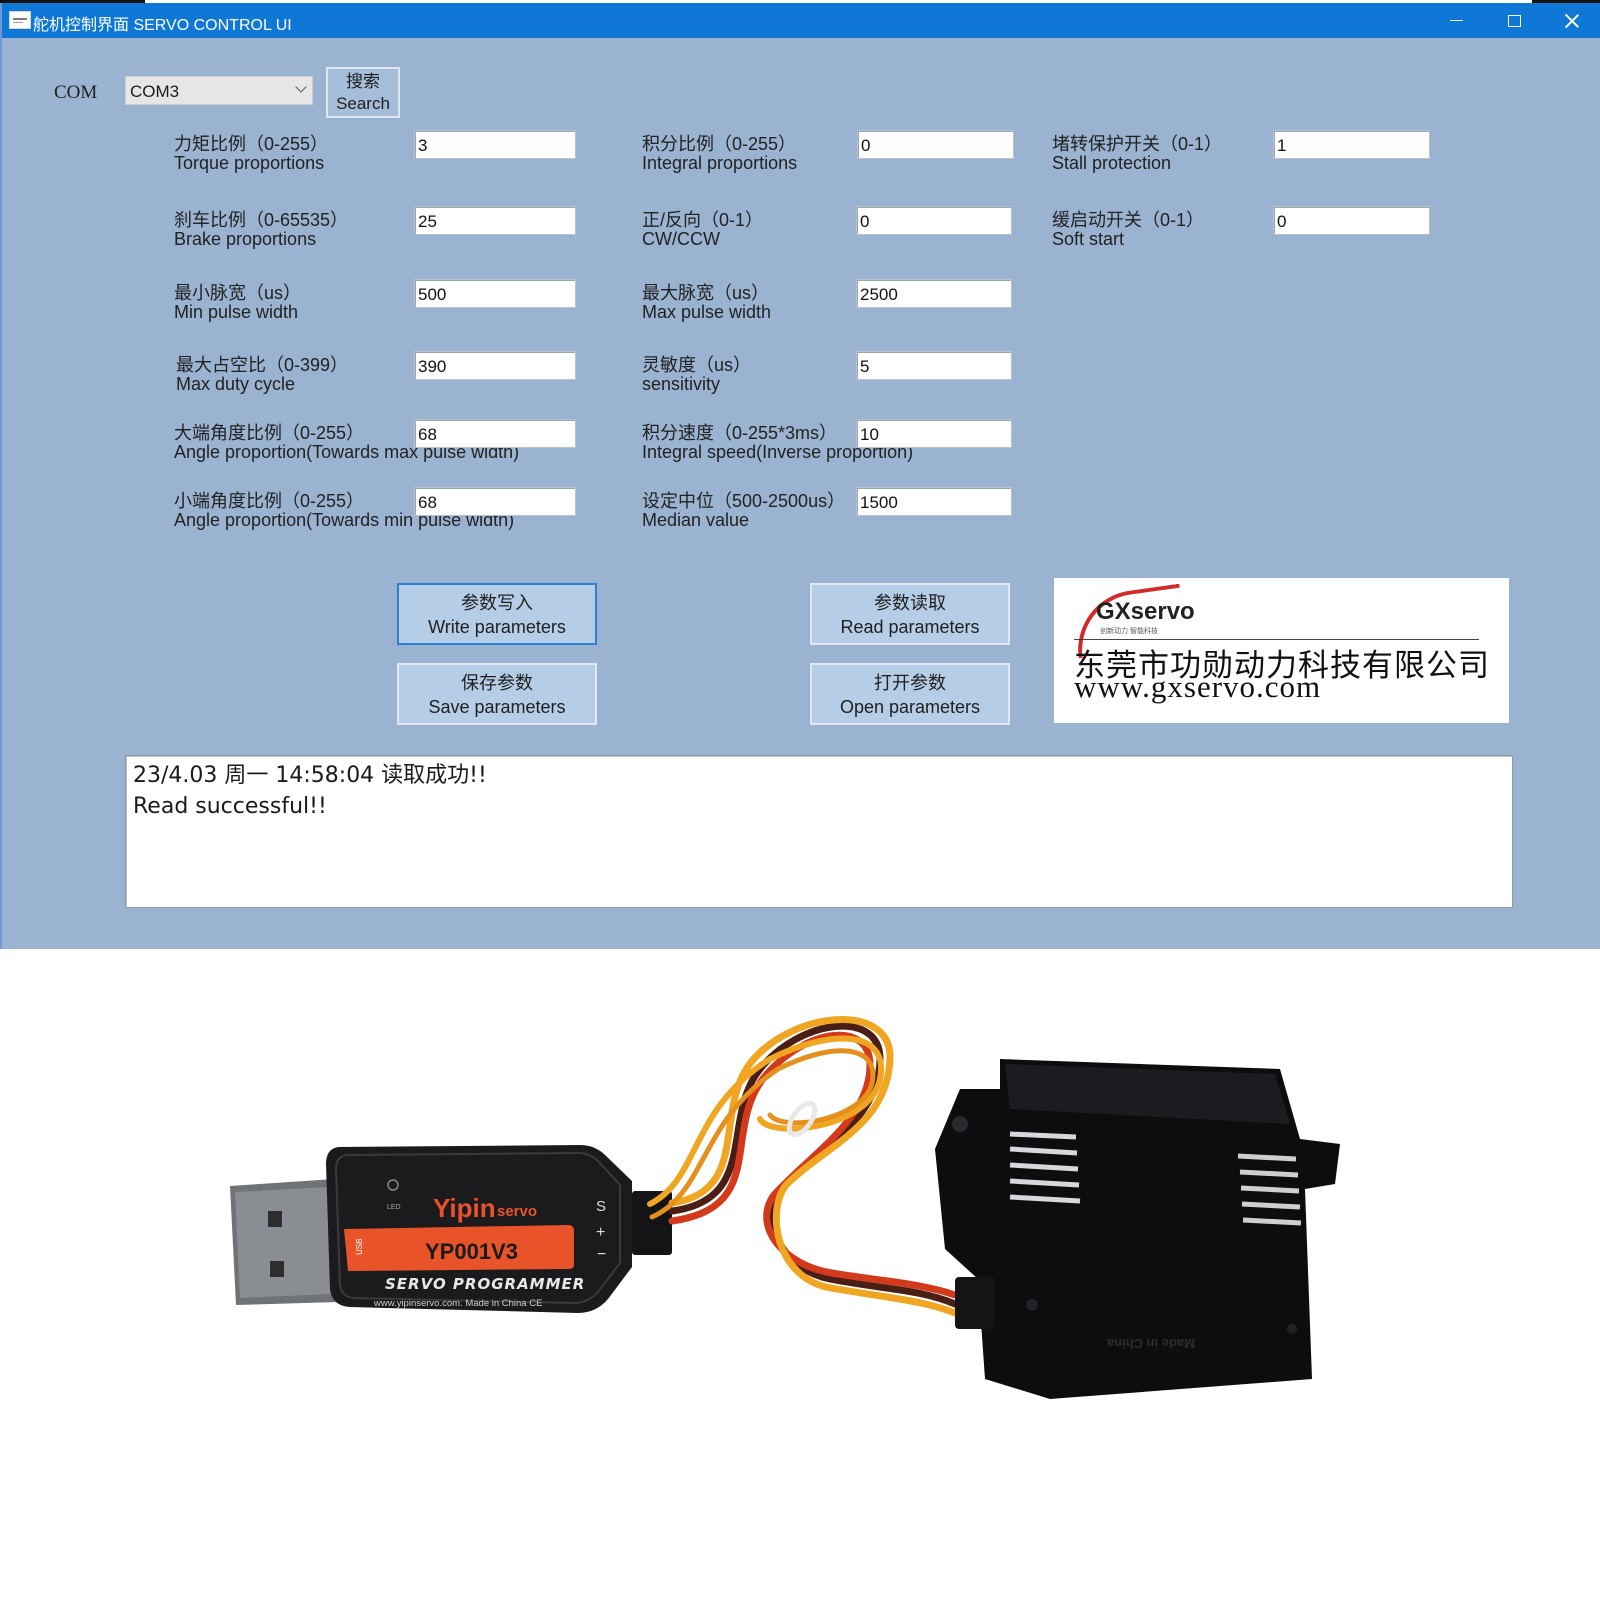  What do you see at coordinates (495, 365) in the screenshot?
I see `max-duty-input` at bounding box center [495, 365].